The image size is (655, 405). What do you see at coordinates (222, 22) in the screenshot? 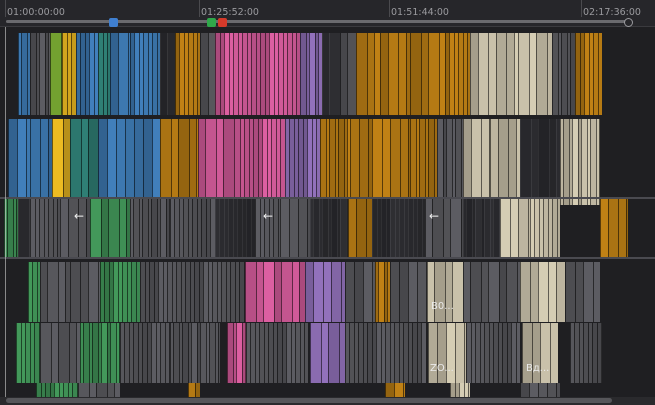
I see `red-marker` at bounding box center [222, 22].